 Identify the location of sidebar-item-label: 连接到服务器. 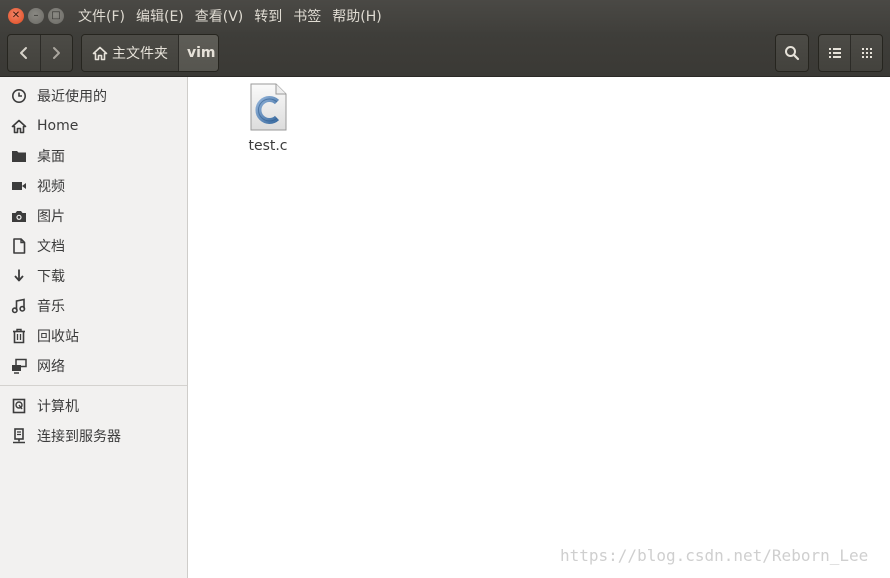
(79, 437).